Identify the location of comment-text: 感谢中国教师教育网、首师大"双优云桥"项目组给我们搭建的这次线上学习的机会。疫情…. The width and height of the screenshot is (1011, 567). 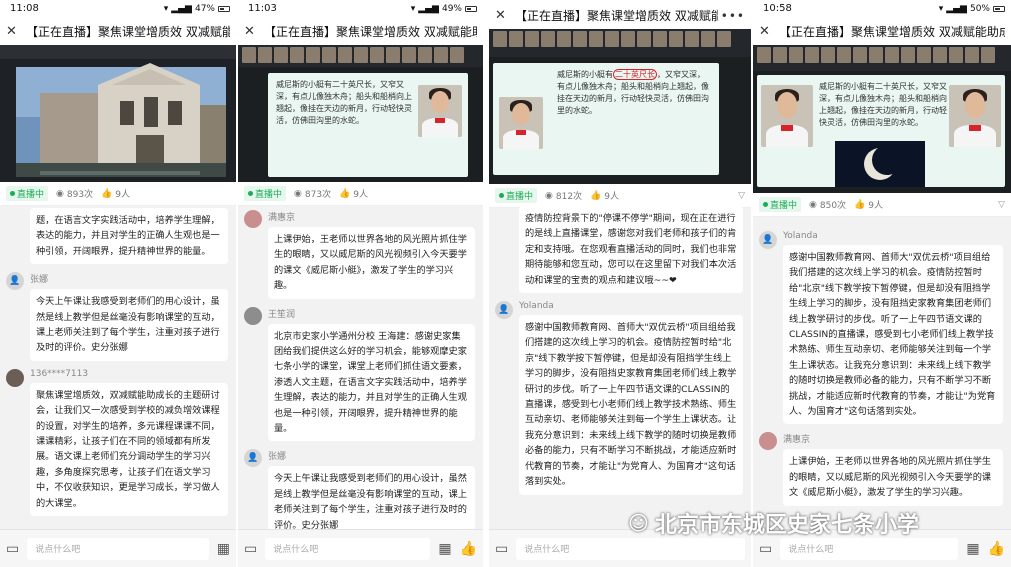
(631, 405).